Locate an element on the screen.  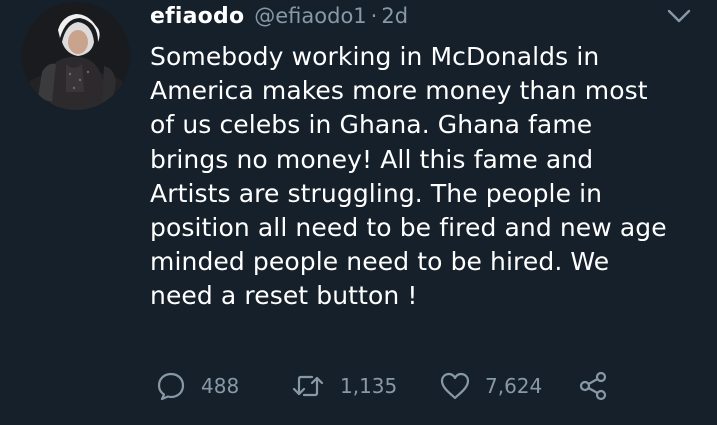
like-count: 7,624 is located at coordinates (514, 386).